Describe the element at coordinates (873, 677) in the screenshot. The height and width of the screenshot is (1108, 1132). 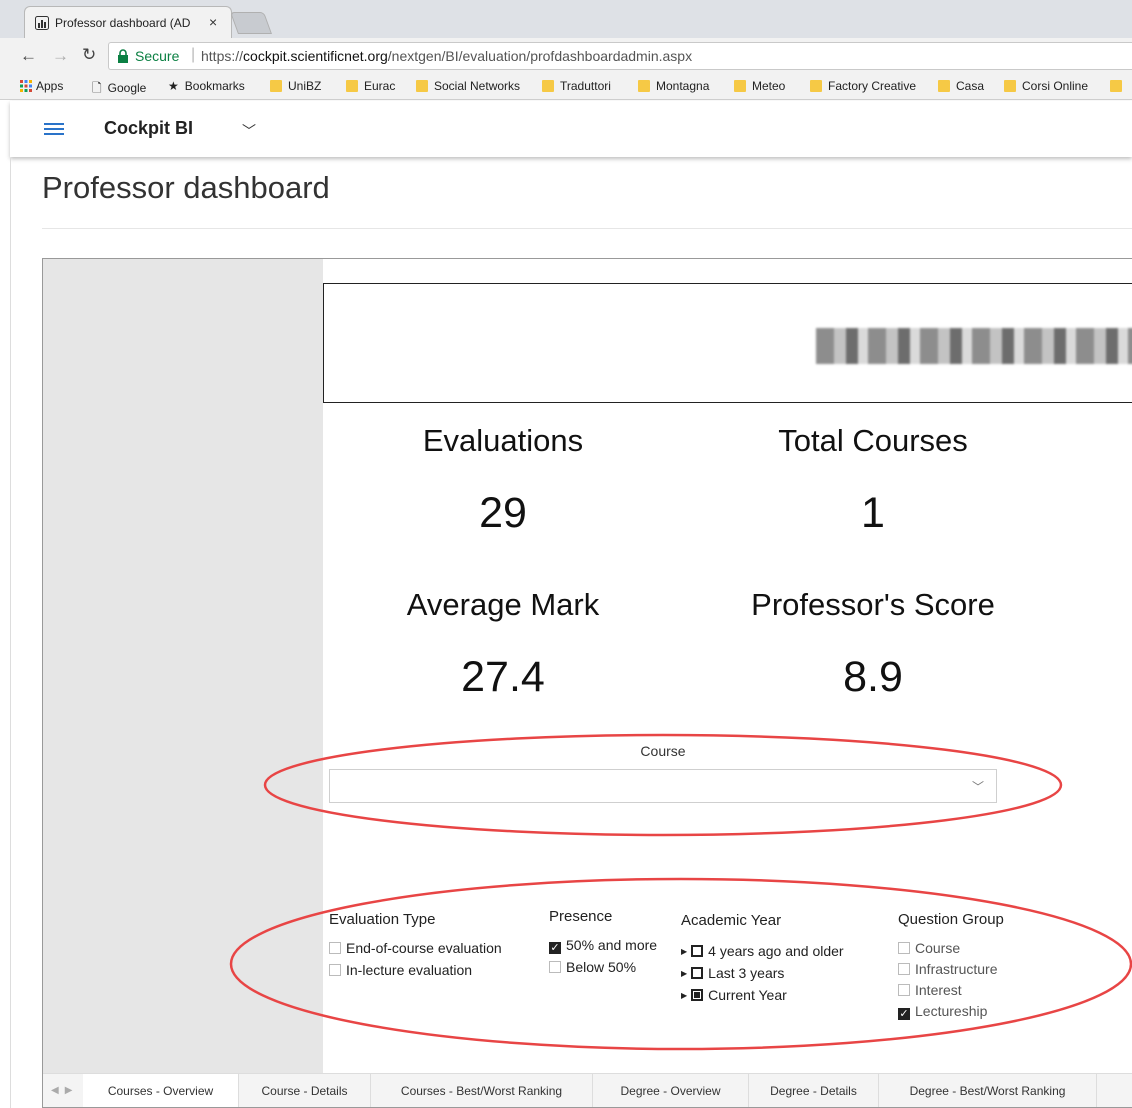
I see `professor-score-value: 8.9` at that location.